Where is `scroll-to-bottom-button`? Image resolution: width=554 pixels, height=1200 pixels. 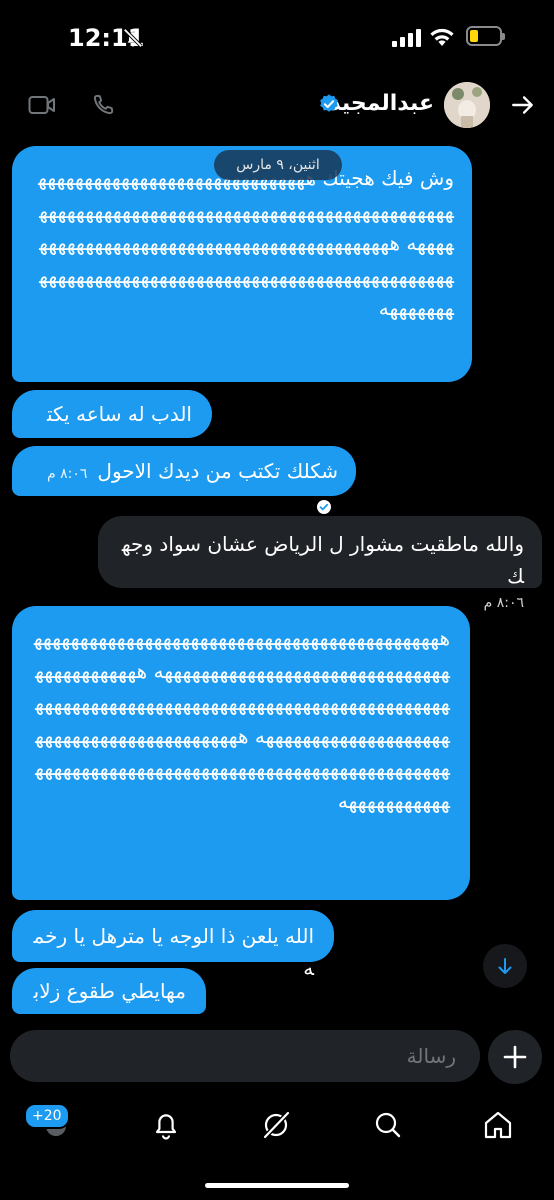
scroll-to-bottom-button is located at coordinates (505, 966).